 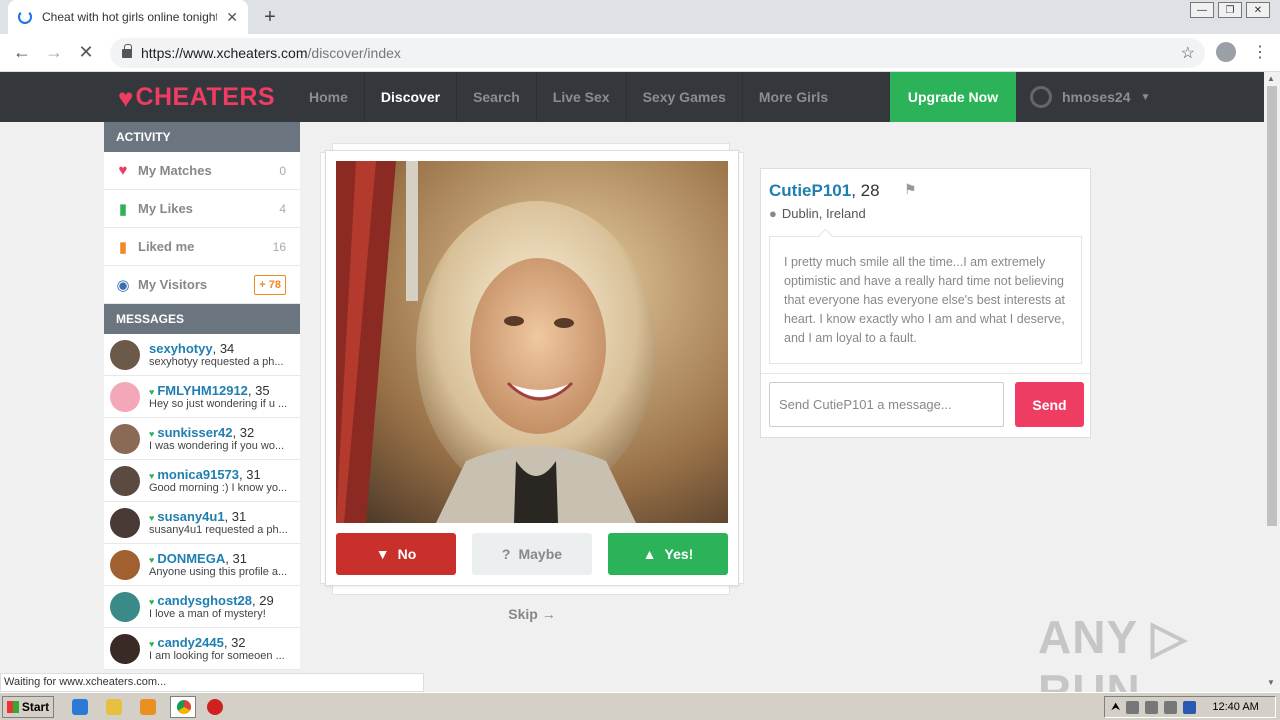 What do you see at coordinates (1152, 707) in the screenshot?
I see `network-icon` at bounding box center [1152, 707].